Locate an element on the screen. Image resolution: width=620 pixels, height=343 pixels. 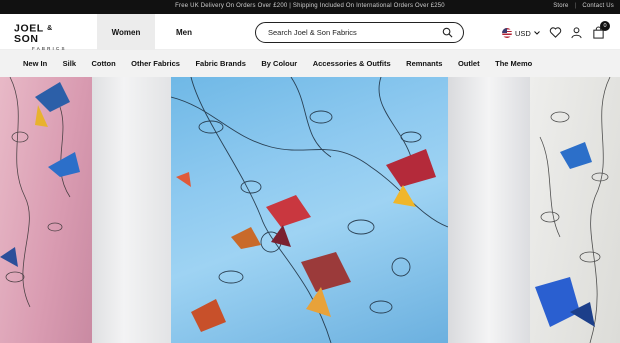
utility-links: Store | Contact Us is located at coordinates (583, 6).